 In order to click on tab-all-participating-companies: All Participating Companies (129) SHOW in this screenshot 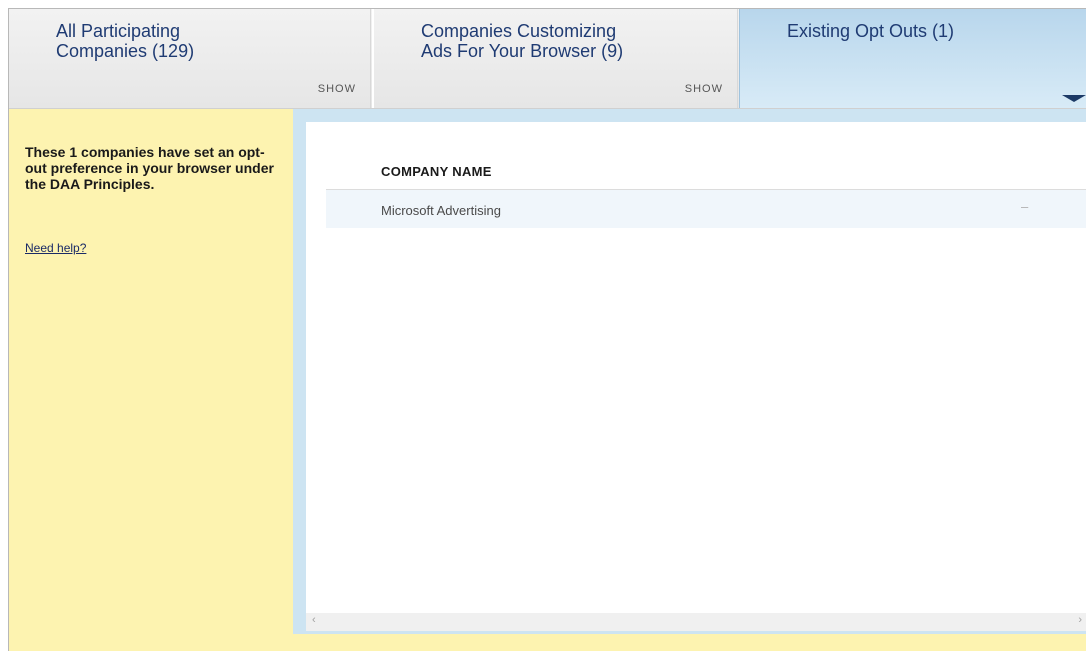, I will do `click(190, 58)`.